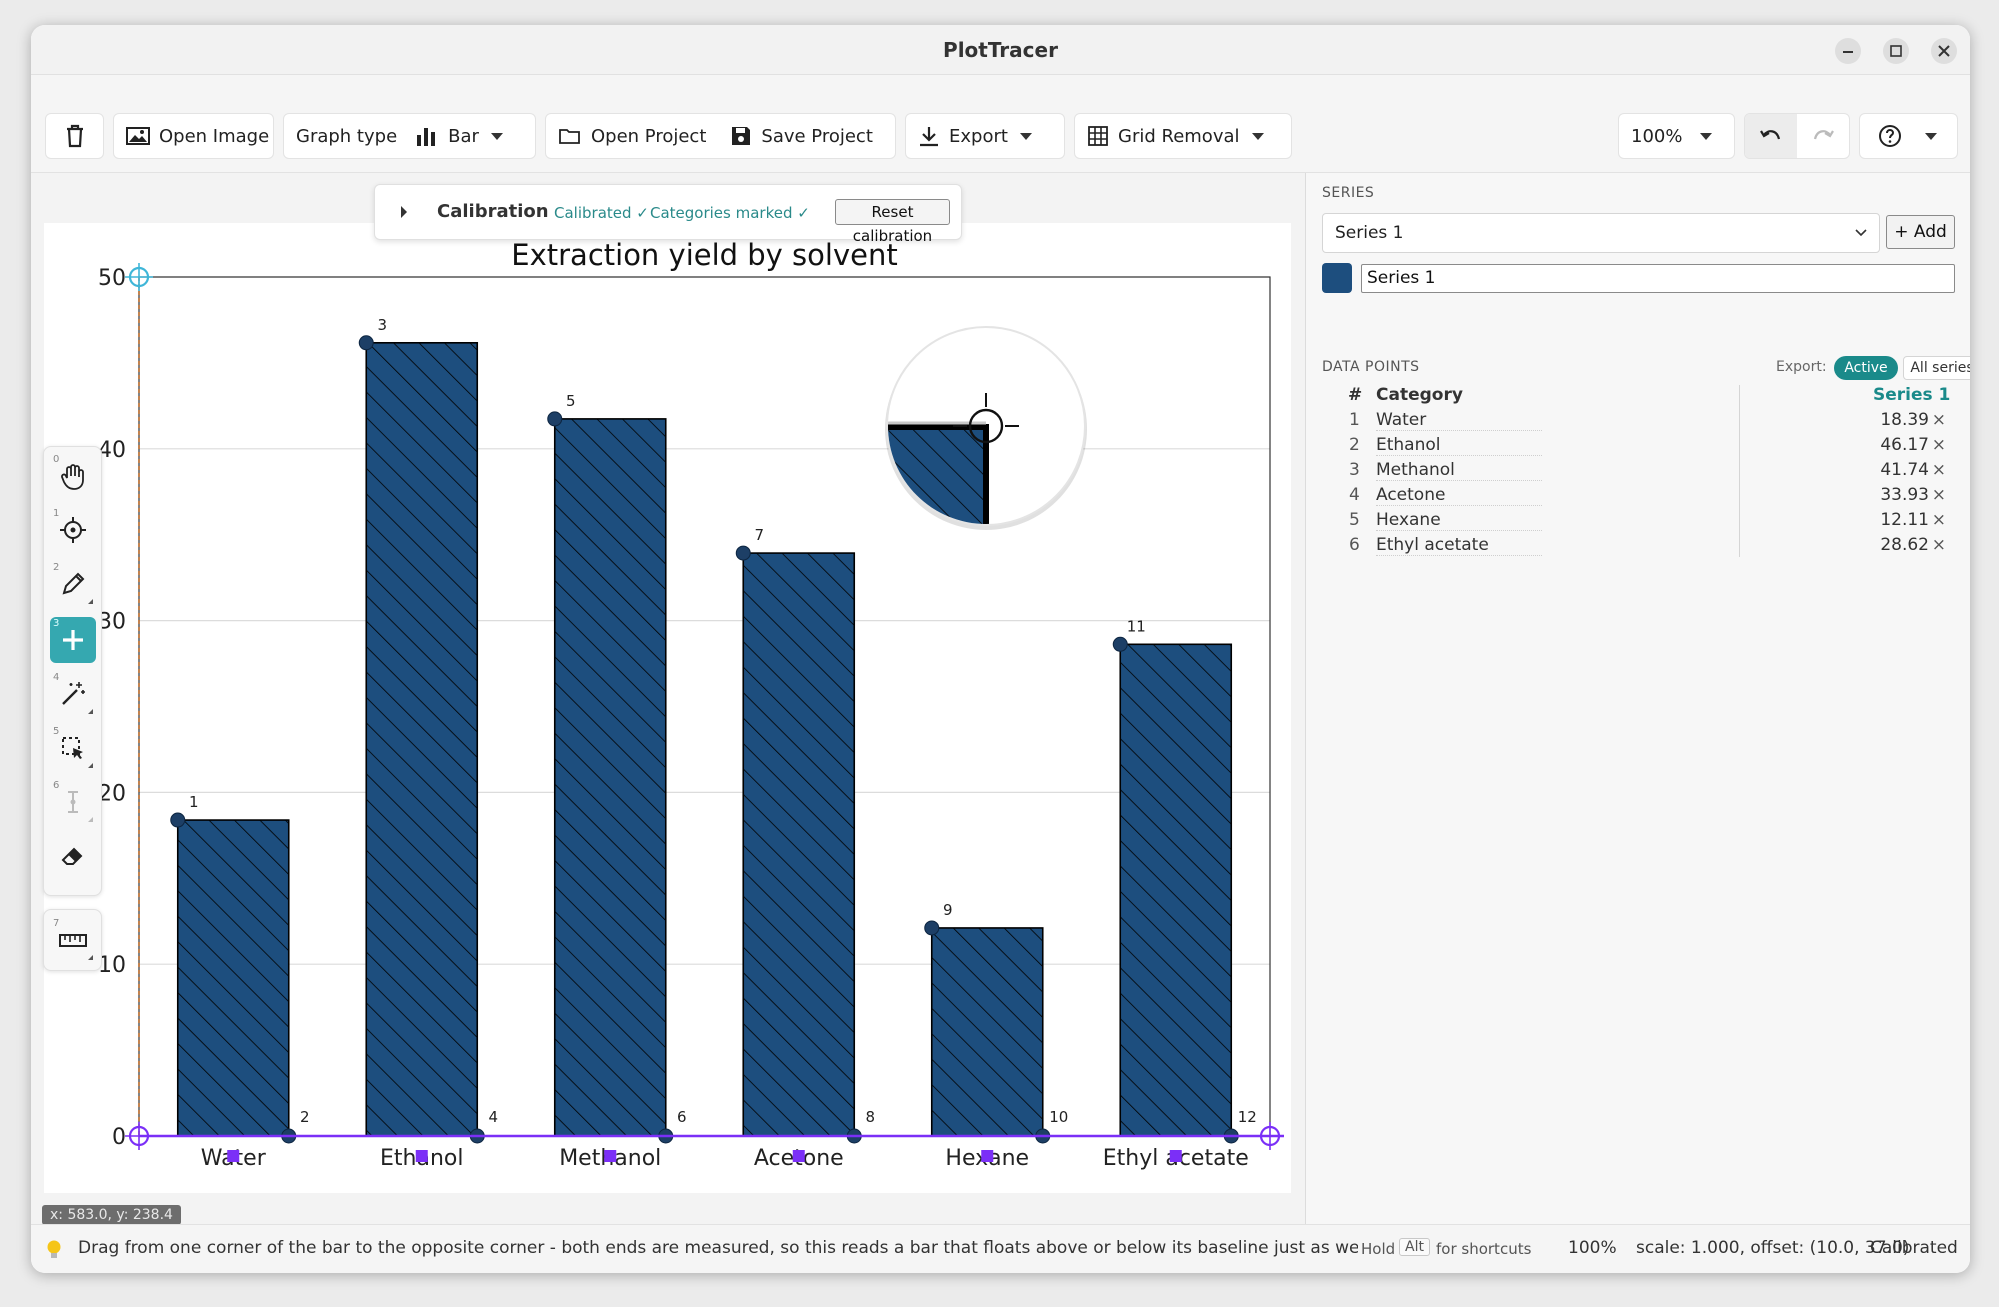 The image size is (1999, 1307). What do you see at coordinates (741, 136) in the screenshot?
I see `save-icon` at bounding box center [741, 136].